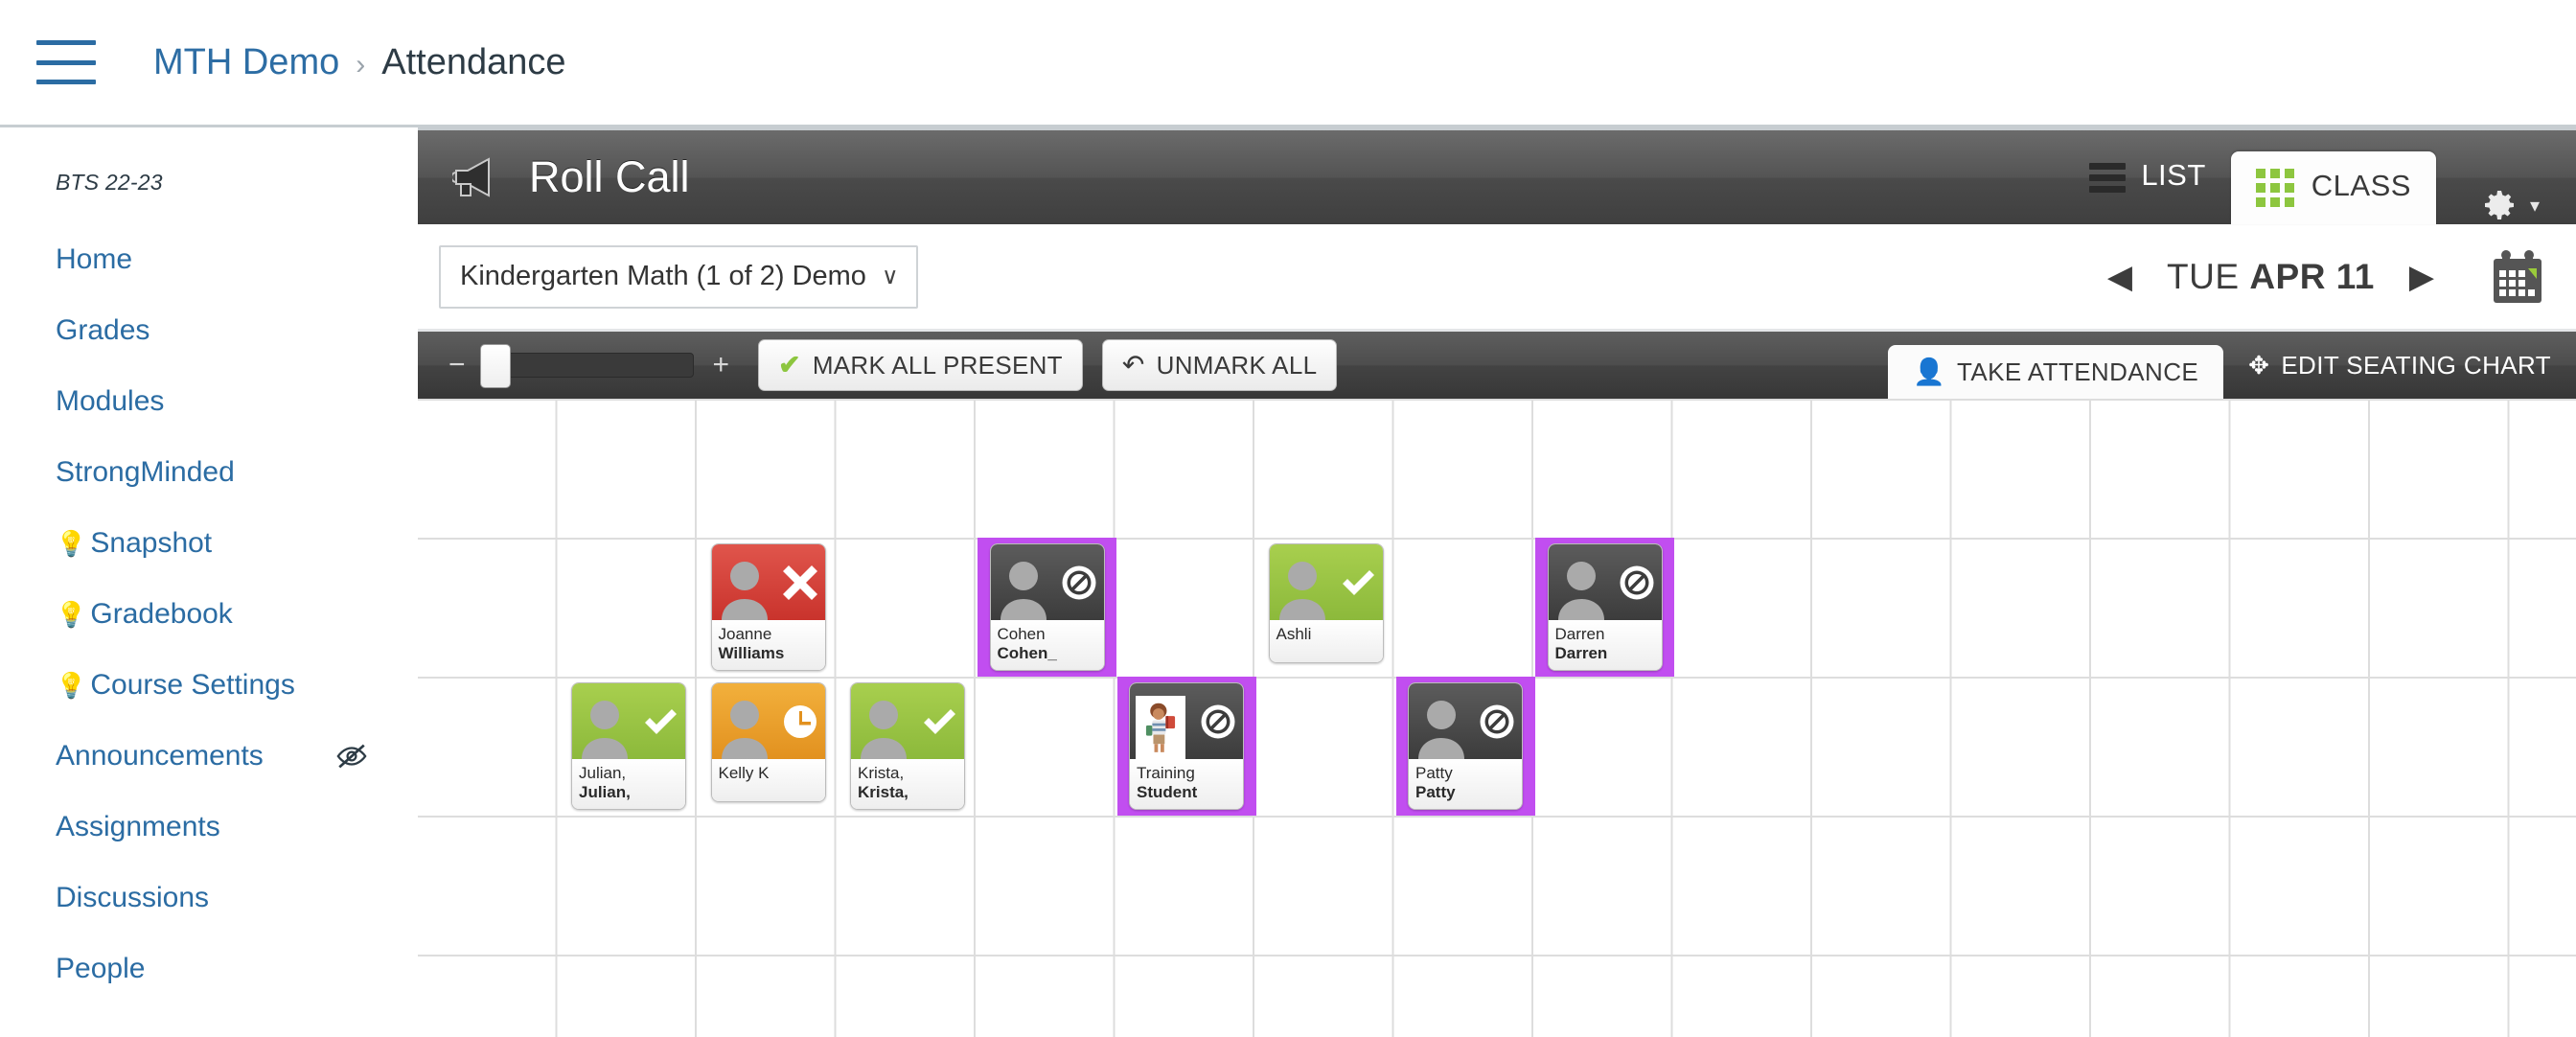 This screenshot has width=2576, height=1037. I want to click on mark-all-present-button: ✔ MARK ALL PRESENT, so click(920, 365).